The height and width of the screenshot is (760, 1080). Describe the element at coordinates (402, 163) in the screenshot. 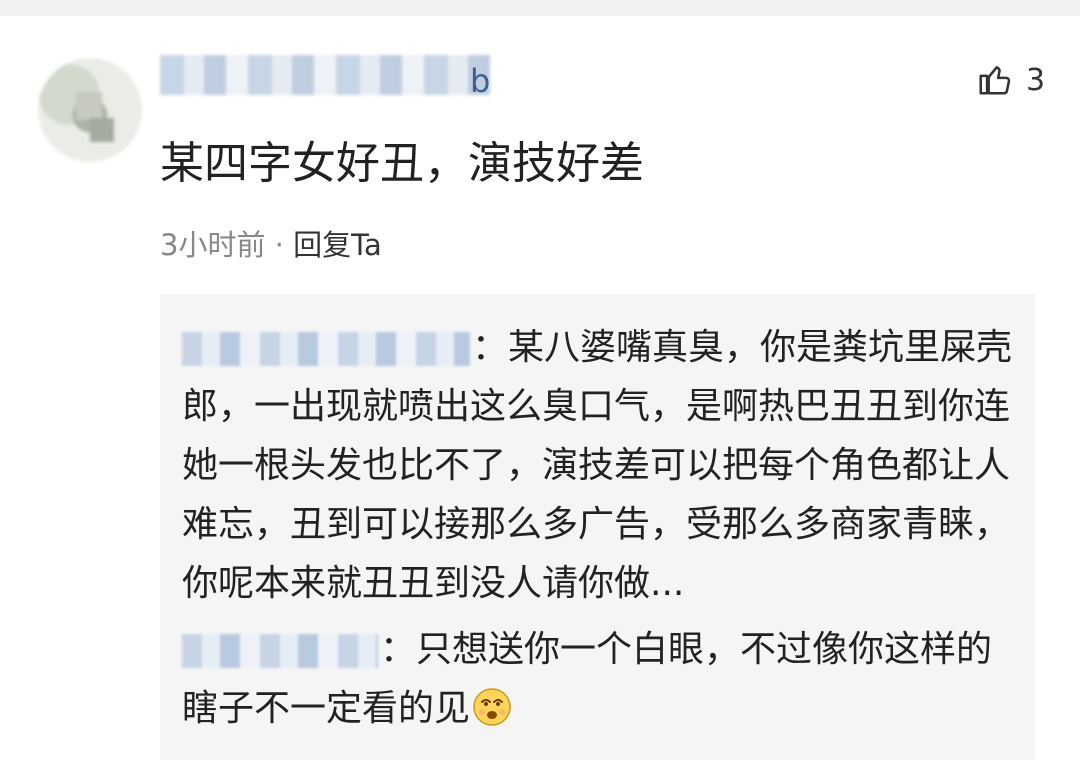

I see `comment-text: 某四字女好丑，演技好差` at that location.